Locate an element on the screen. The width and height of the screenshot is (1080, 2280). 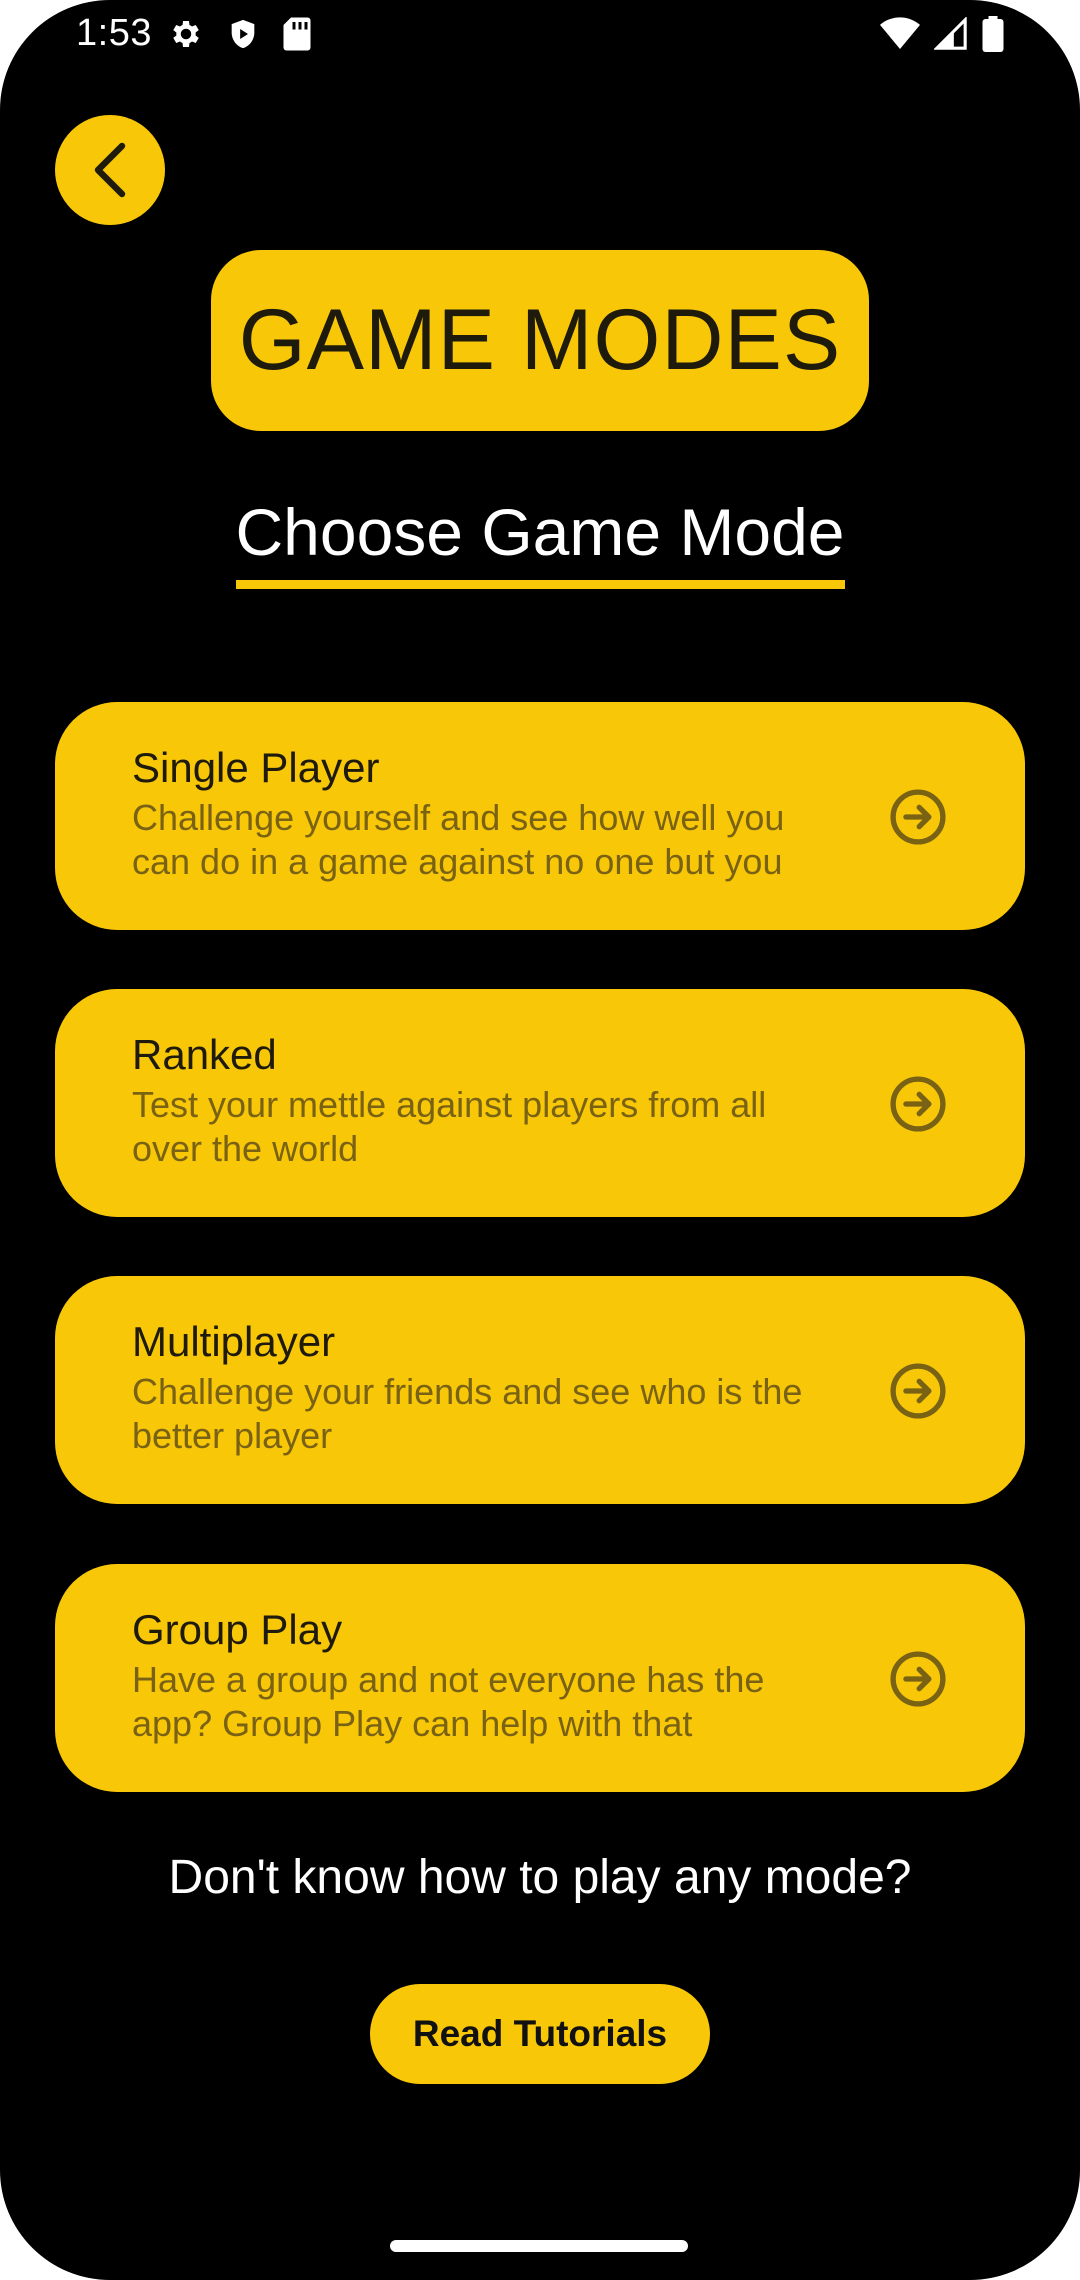
home-gesture-bar is located at coordinates (539, 2246).